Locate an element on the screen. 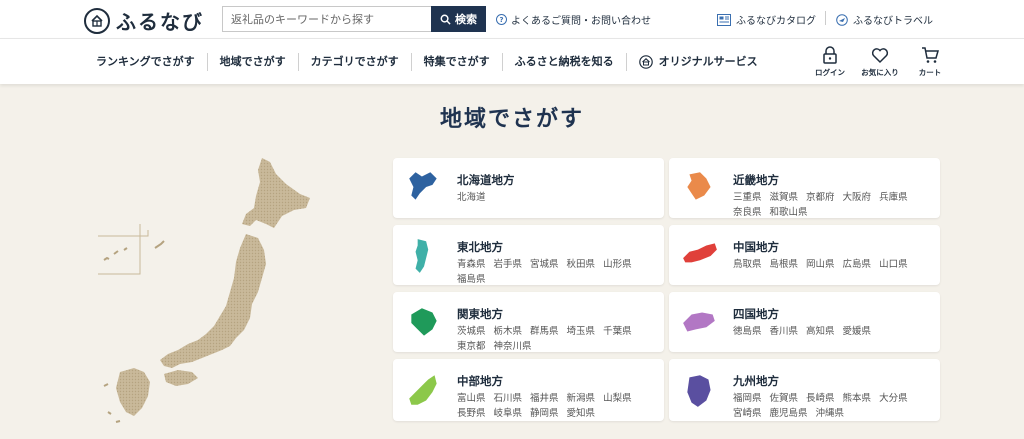  region-card: 四国地方 徳島県 香川県 高知県 愛媛県 is located at coordinates (804, 322).